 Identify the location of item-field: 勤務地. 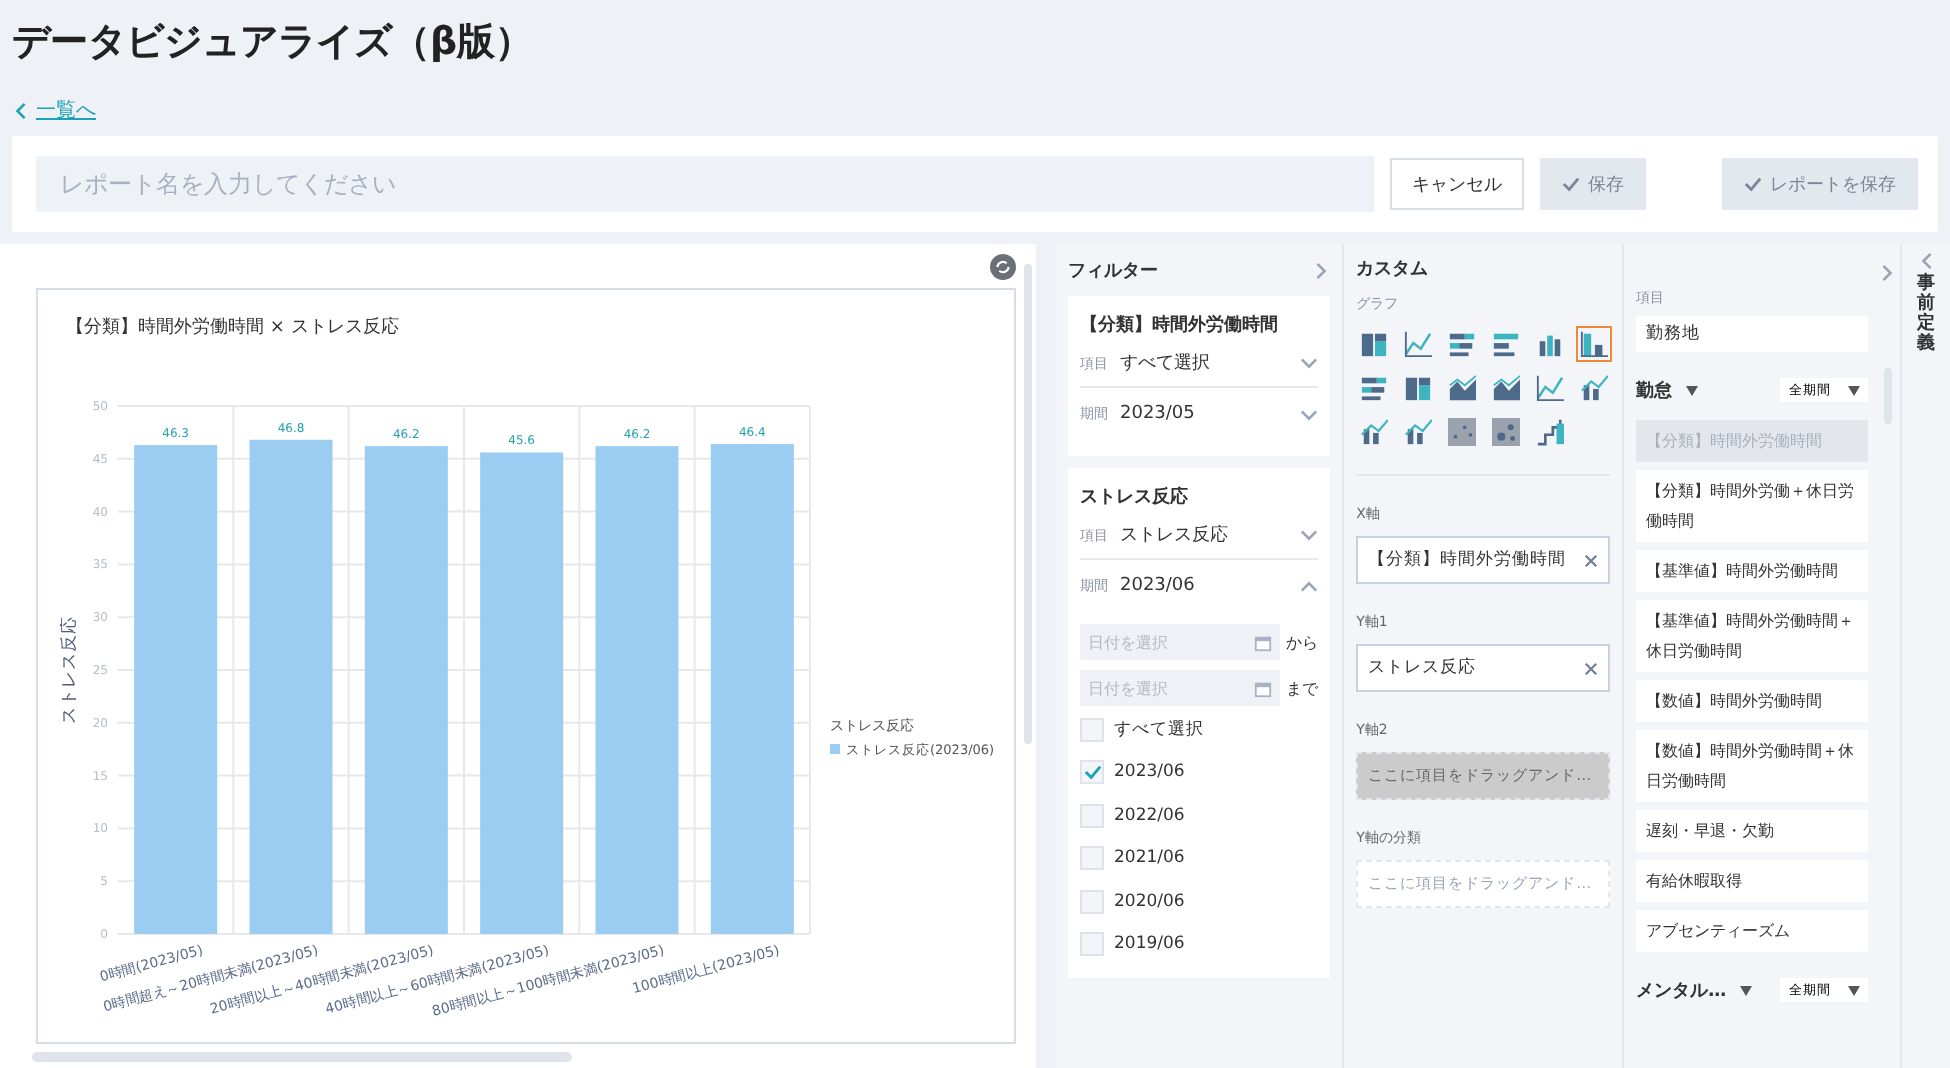
(1752, 334).